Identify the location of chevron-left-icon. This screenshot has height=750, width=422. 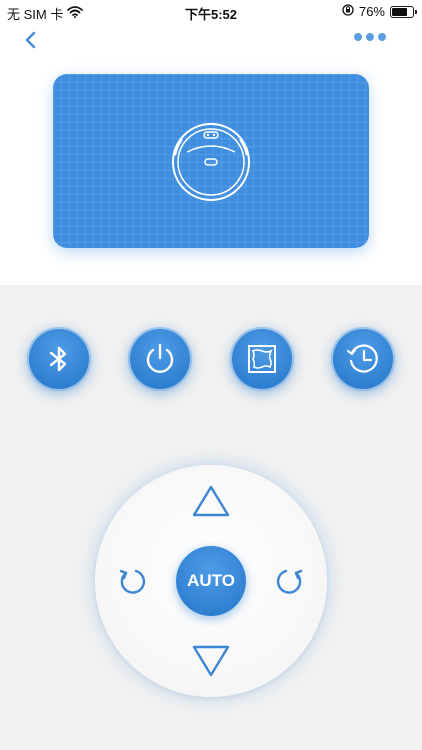
(30, 40).